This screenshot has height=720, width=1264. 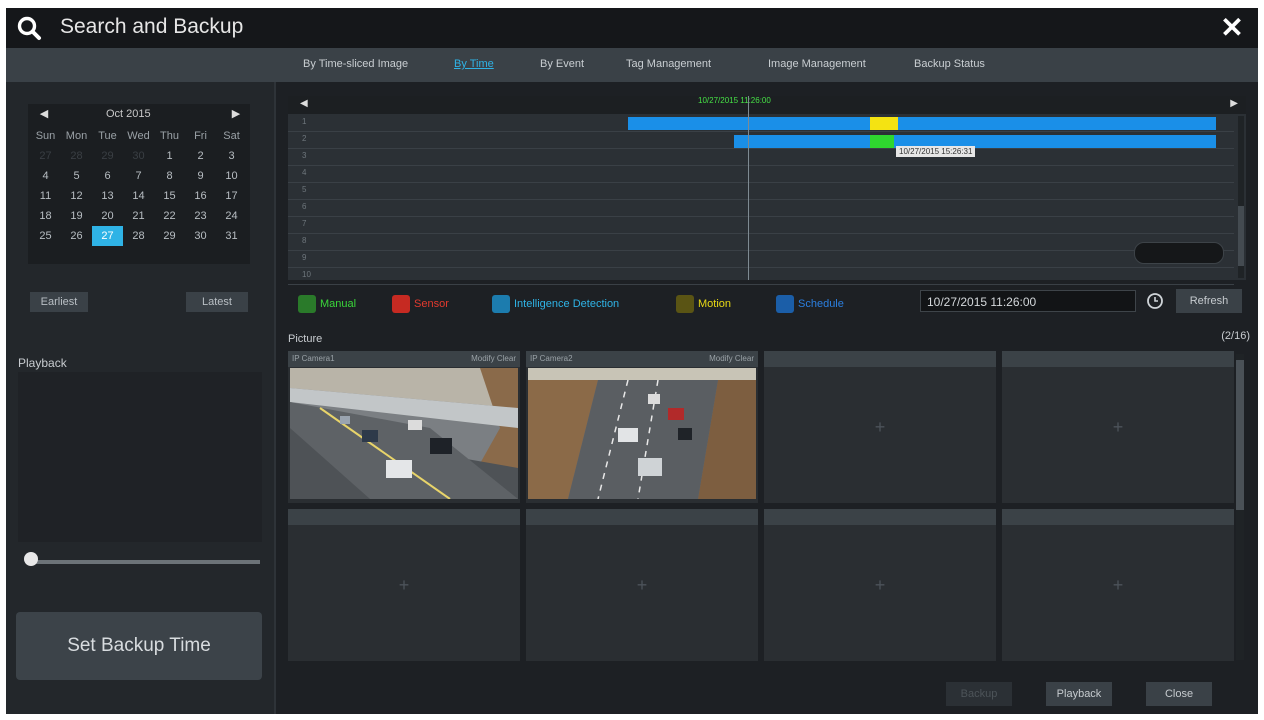 I want to click on timeline-row: 7, so click(x=761, y=225).